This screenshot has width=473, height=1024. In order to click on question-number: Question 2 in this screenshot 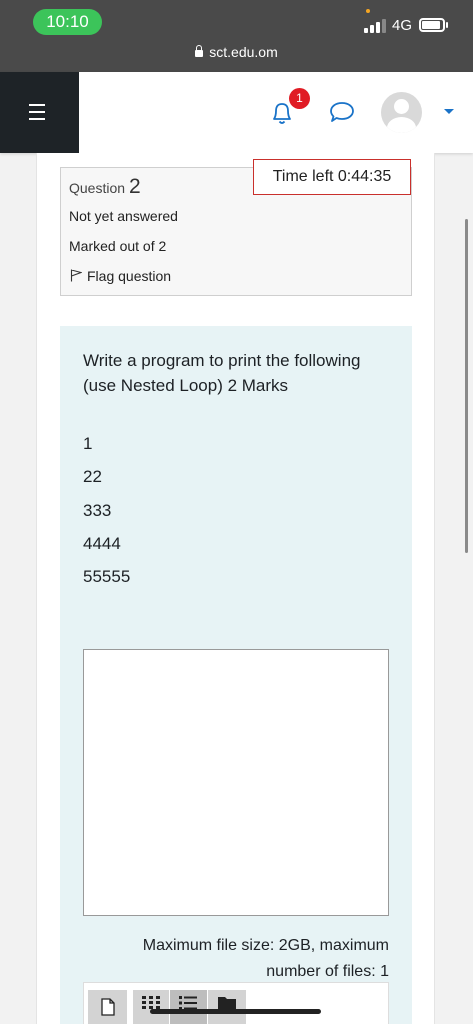, I will do `click(105, 186)`.